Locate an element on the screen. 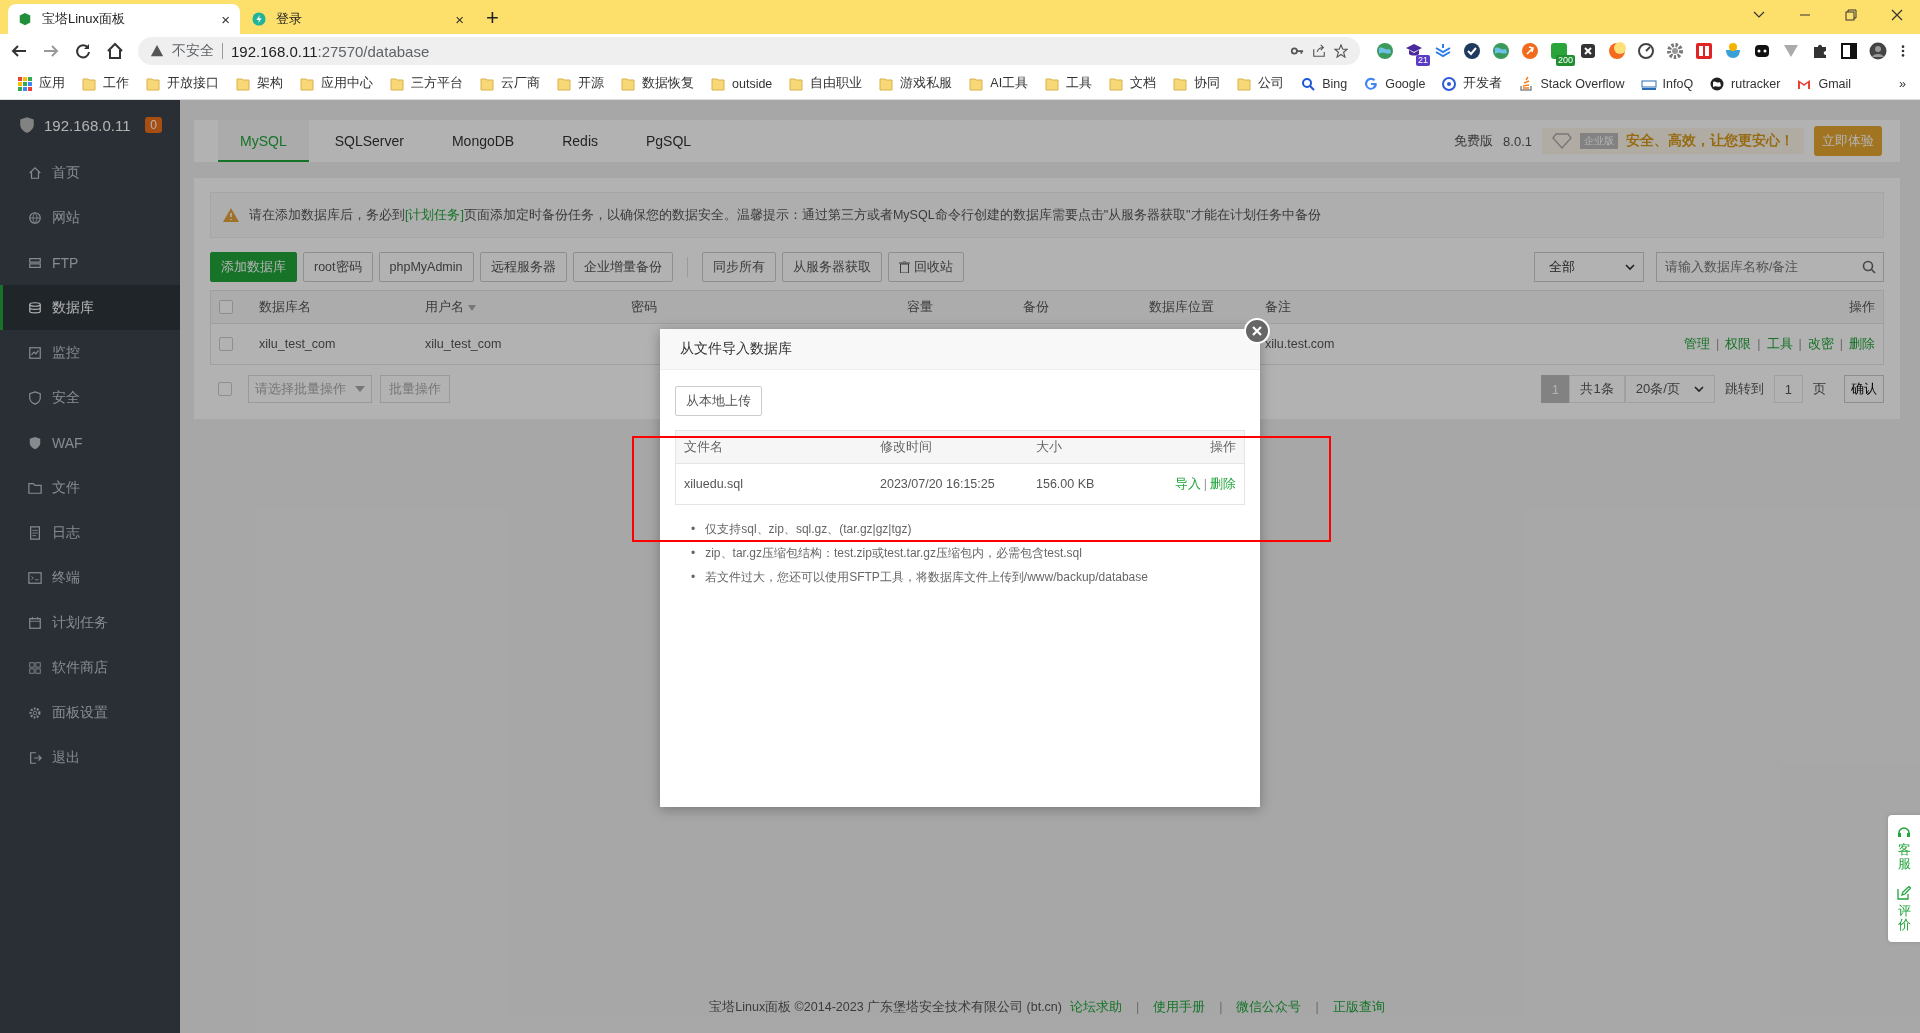 This screenshot has width=1920, height=1033. bookmark: 文档 is located at coordinates (1132, 83).